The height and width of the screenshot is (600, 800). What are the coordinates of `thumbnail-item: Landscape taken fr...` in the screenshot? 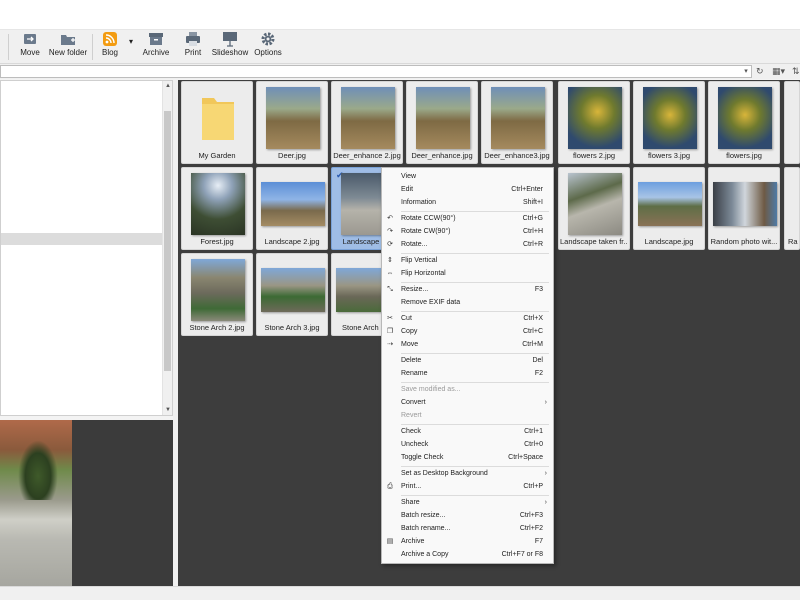 It's located at (594, 208).